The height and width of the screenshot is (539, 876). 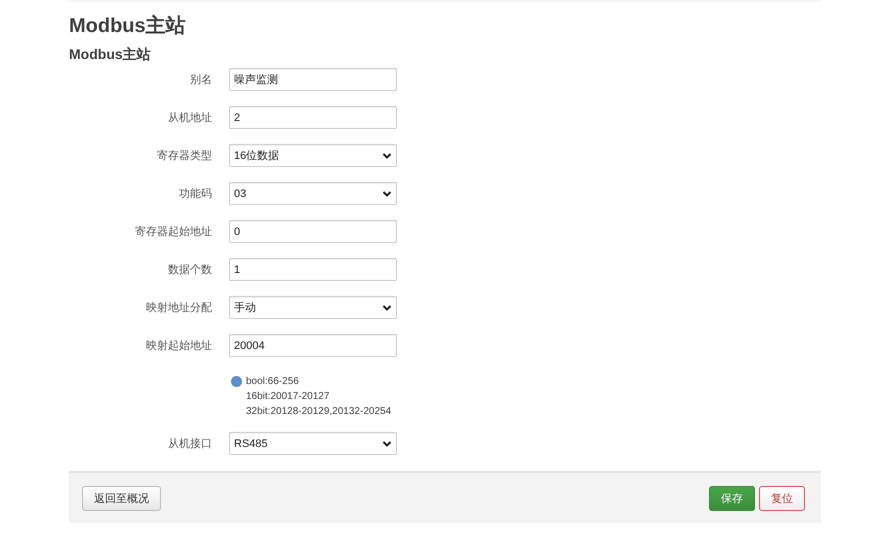 What do you see at coordinates (313, 79) in the screenshot?
I see `input-field: 噪声监测` at bounding box center [313, 79].